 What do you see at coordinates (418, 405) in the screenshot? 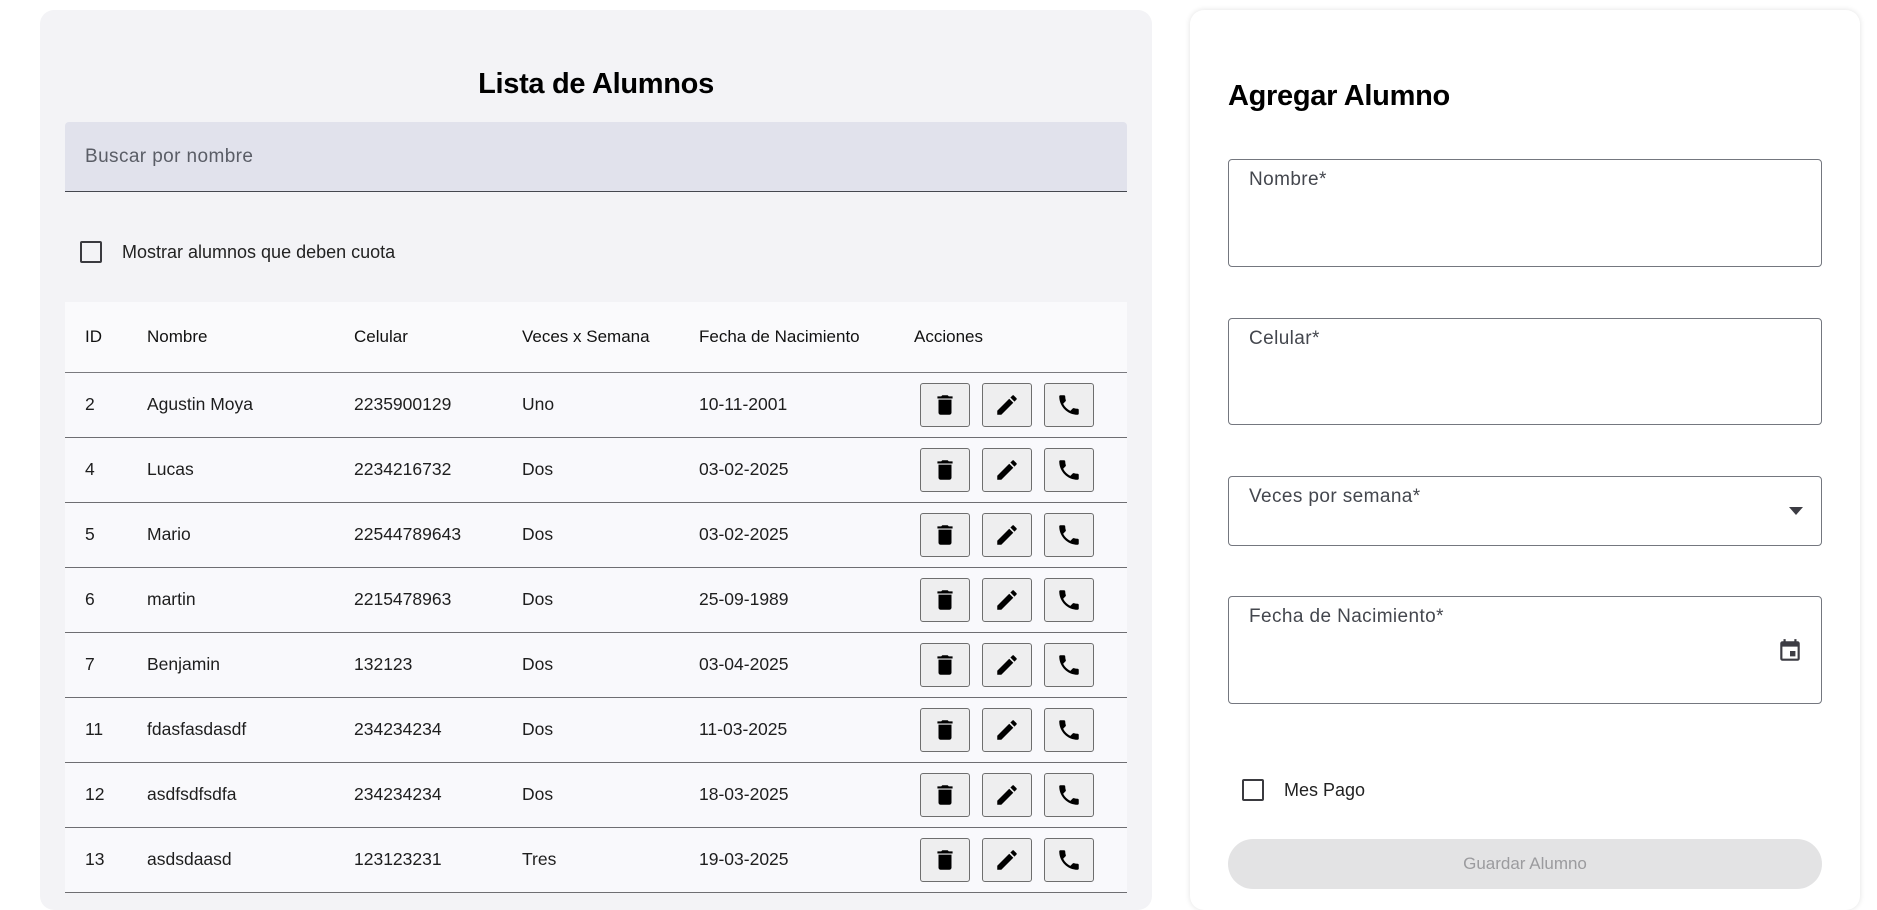
I see `cell-celular: 2235900129` at bounding box center [418, 405].